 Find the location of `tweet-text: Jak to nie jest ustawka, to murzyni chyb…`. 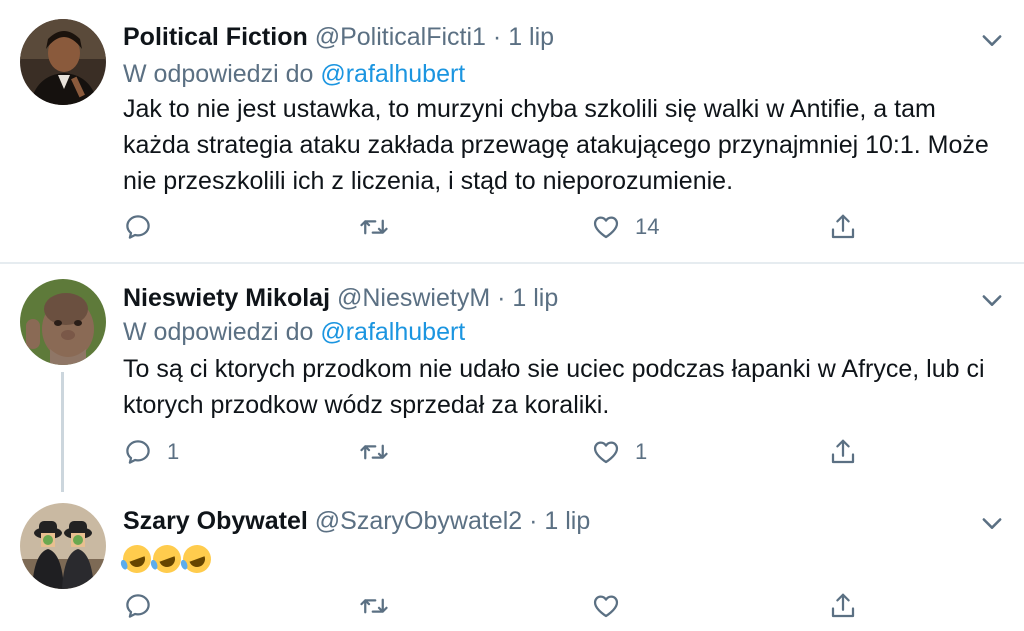

tweet-text: Jak to nie jest ustawka, to murzyni chyb… is located at coordinates (556, 145).